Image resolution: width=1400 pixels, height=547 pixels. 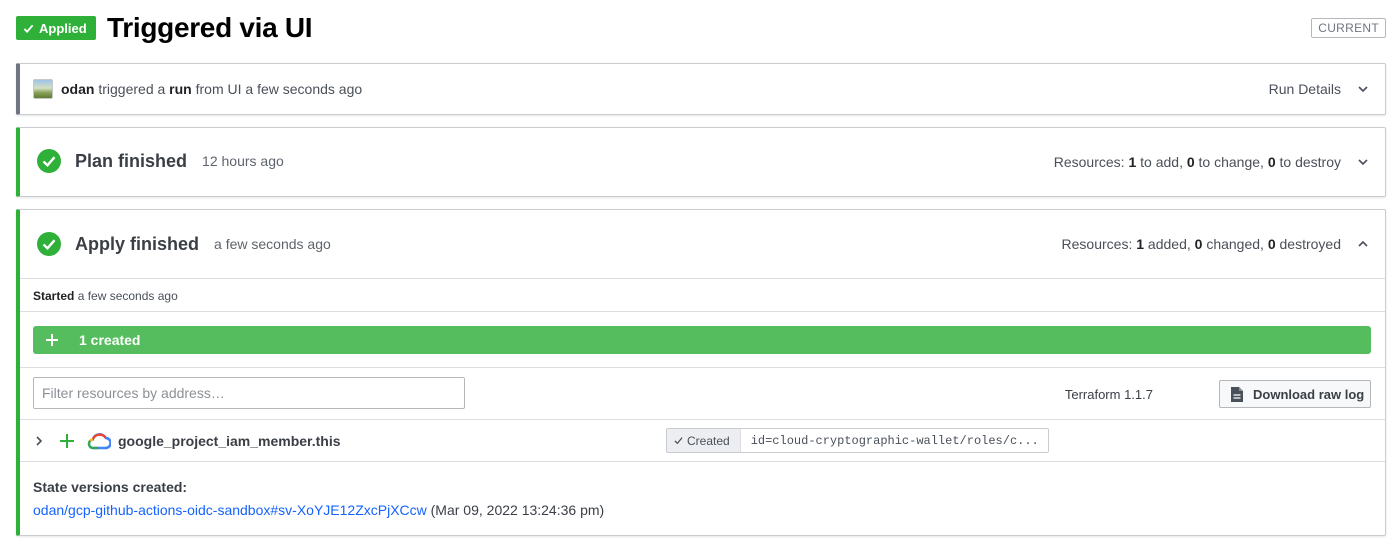 What do you see at coordinates (708, 440) in the screenshot?
I see `resource-status-label: Created` at bounding box center [708, 440].